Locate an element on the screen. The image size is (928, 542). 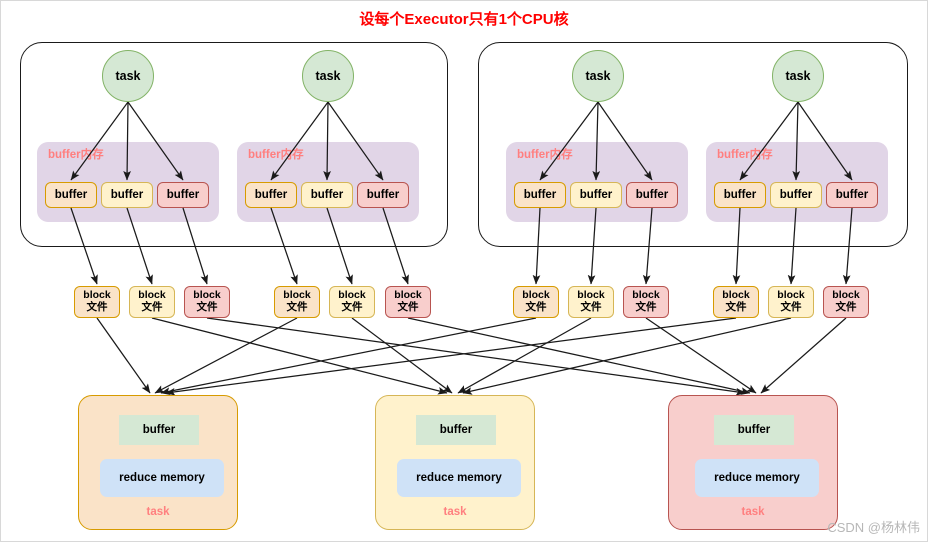
reduce-task-2: buffer reduce memory task is located at coordinates (455, 462).